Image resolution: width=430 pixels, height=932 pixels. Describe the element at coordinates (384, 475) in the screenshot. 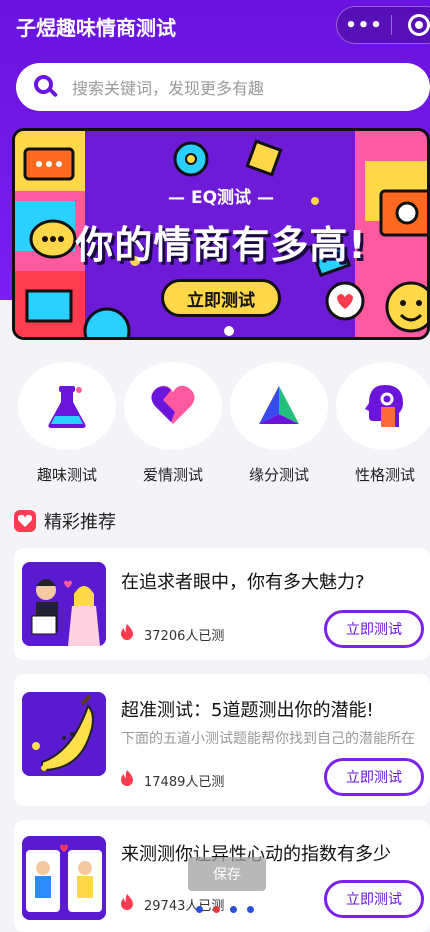

I see `category-label: 性格测试` at that location.